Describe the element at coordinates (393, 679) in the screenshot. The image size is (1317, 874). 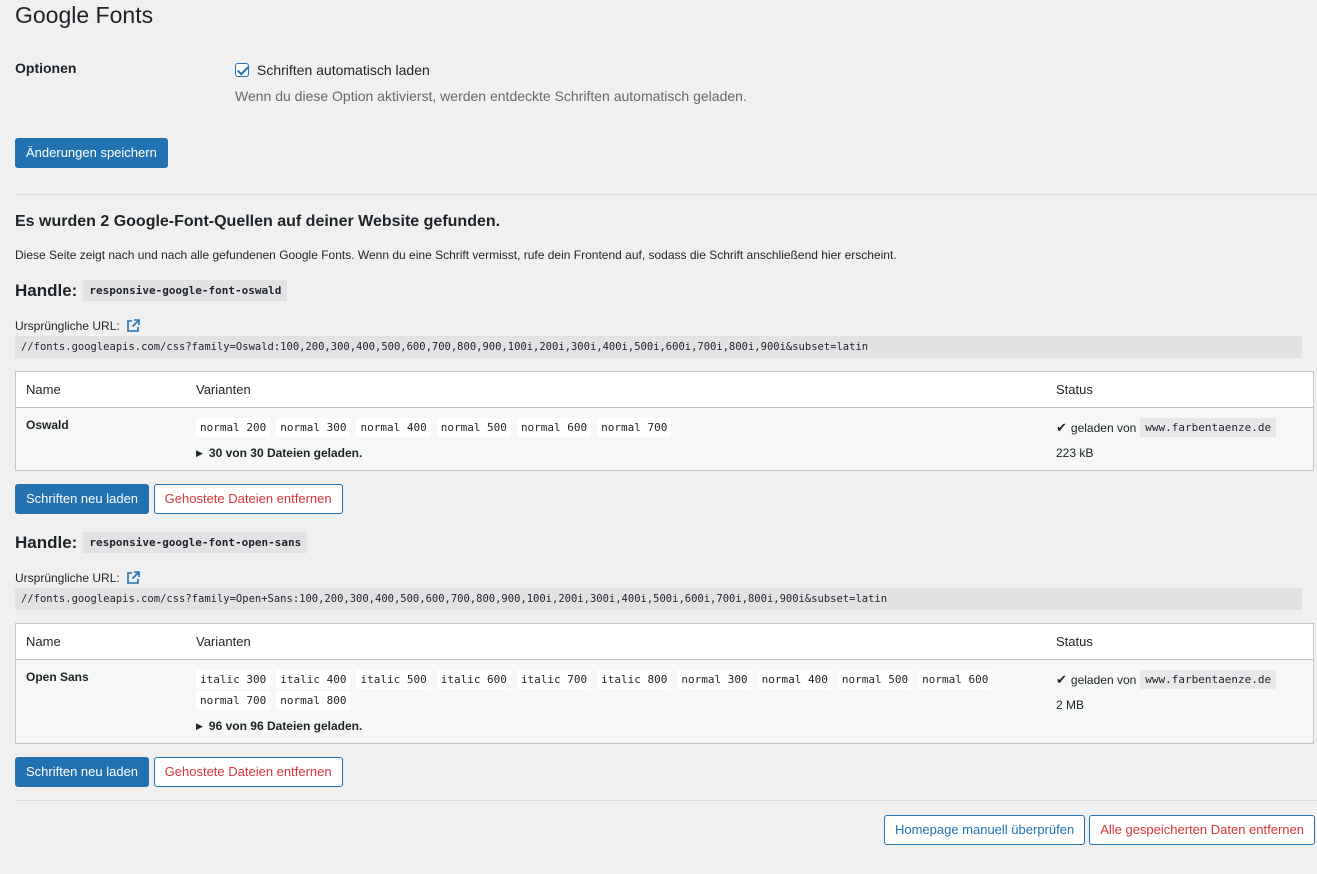
I see `variant-chip: italic 500` at that location.